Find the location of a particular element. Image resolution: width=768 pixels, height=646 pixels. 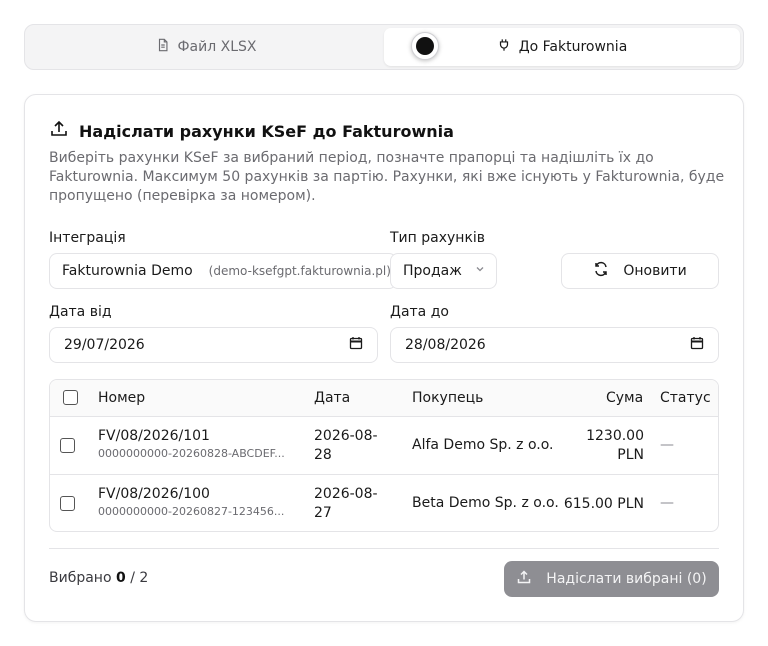

tab-xlsx-file: Файл XLSX is located at coordinates (206, 47).